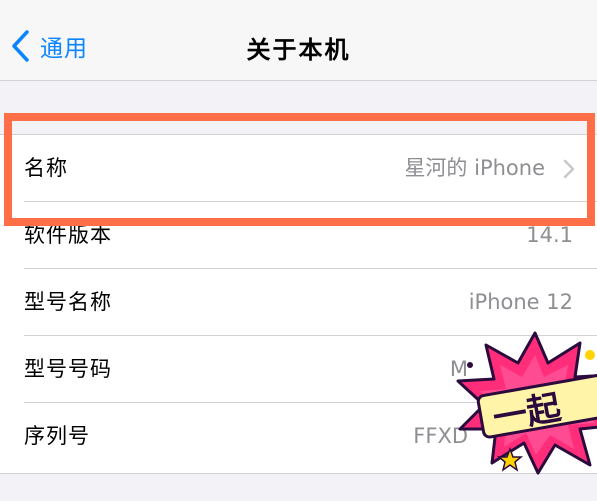 The height and width of the screenshot is (501, 597). I want to click on row-software-version-label: 软件版本, so click(68, 235).